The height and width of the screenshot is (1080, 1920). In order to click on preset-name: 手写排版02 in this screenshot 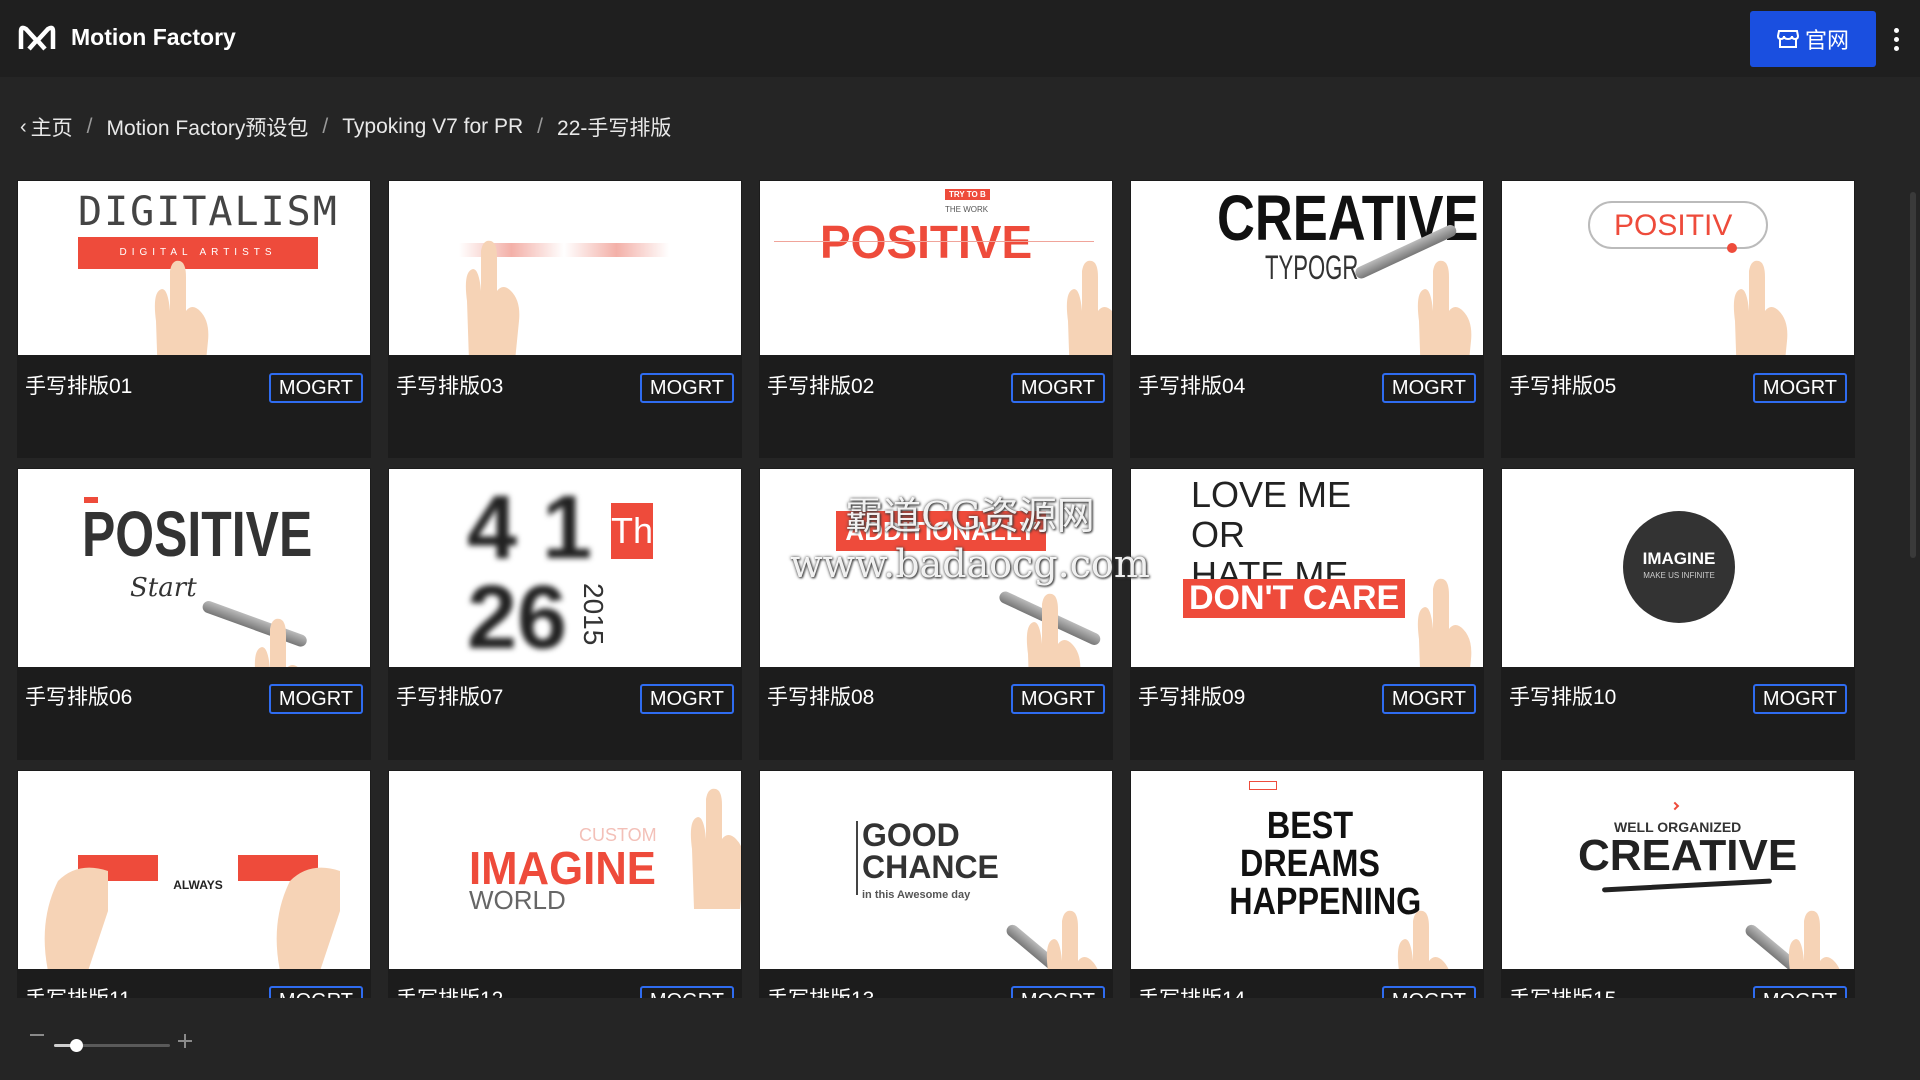, I will do `click(821, 386)`.